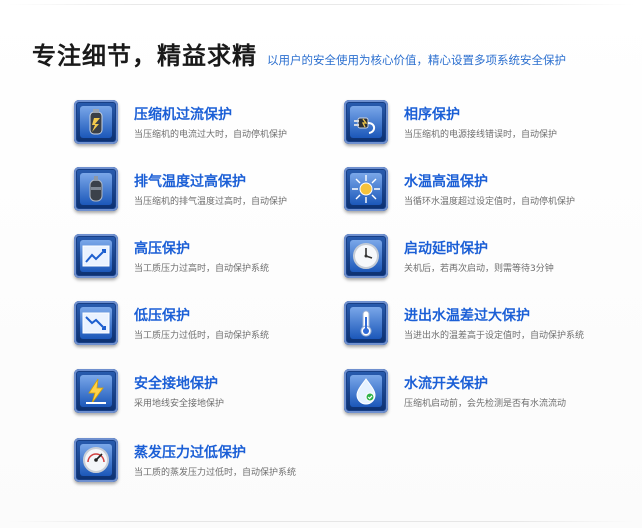  Describe the element at coordinates (96, 189) in the screenshot. I see `cylinder-icon` at that location.